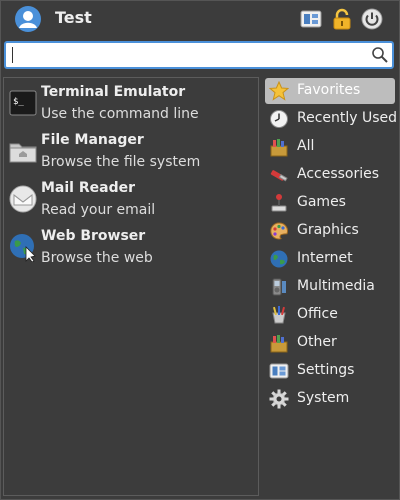 The image size is (400, 500). What do you see at coordinates (279, 399) in the screenshot?
I see `gear-icon` at bounding box center [279, 399].